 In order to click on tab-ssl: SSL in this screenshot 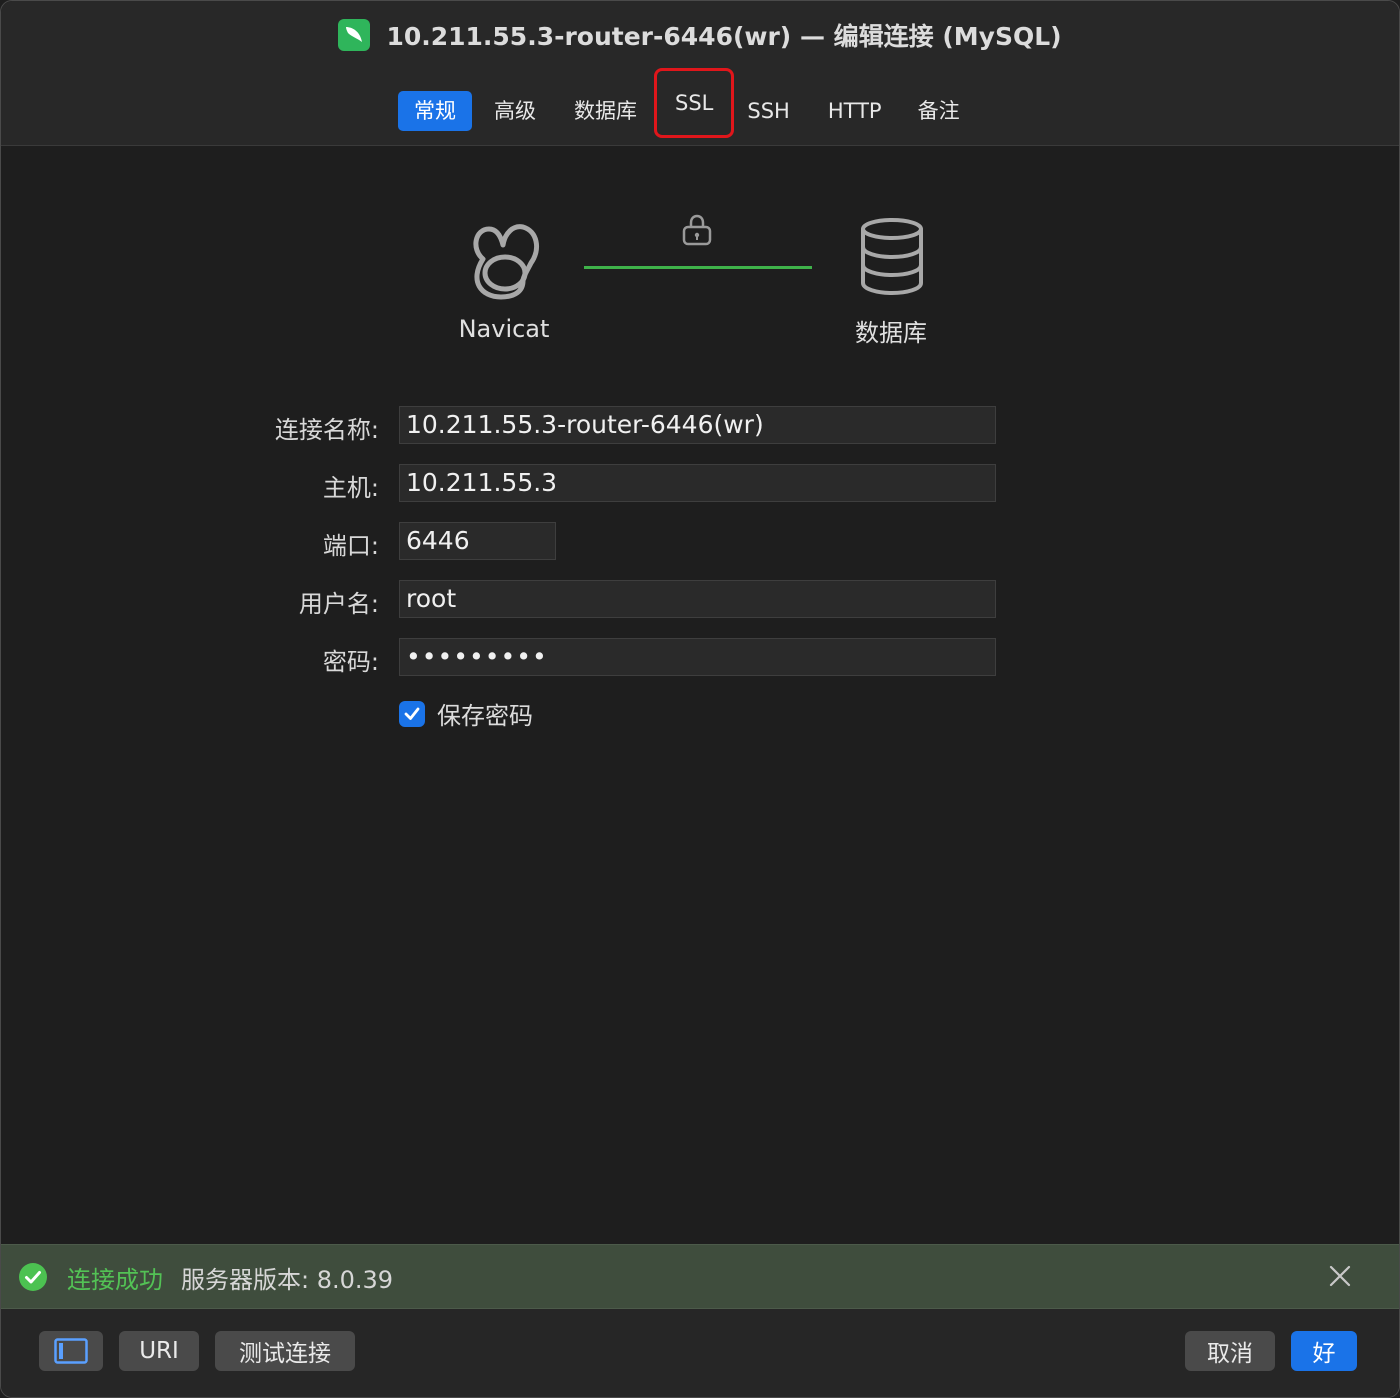, I will do `click(694, 103)`.